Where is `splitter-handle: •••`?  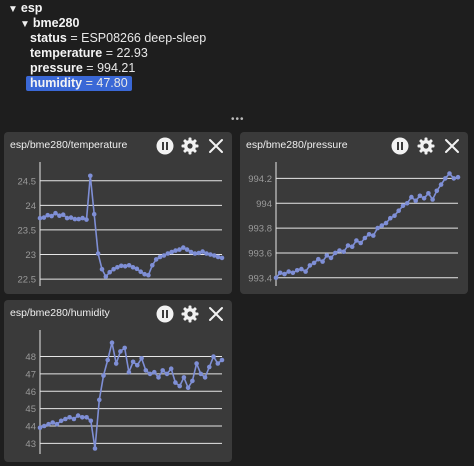 splitter-handle: ••• is located at coordinates (238, 120).